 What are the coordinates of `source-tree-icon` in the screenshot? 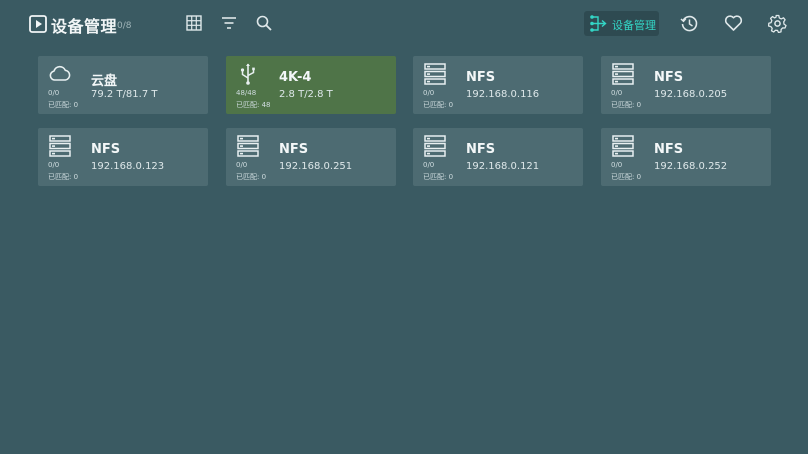 It's located at (598, 23).